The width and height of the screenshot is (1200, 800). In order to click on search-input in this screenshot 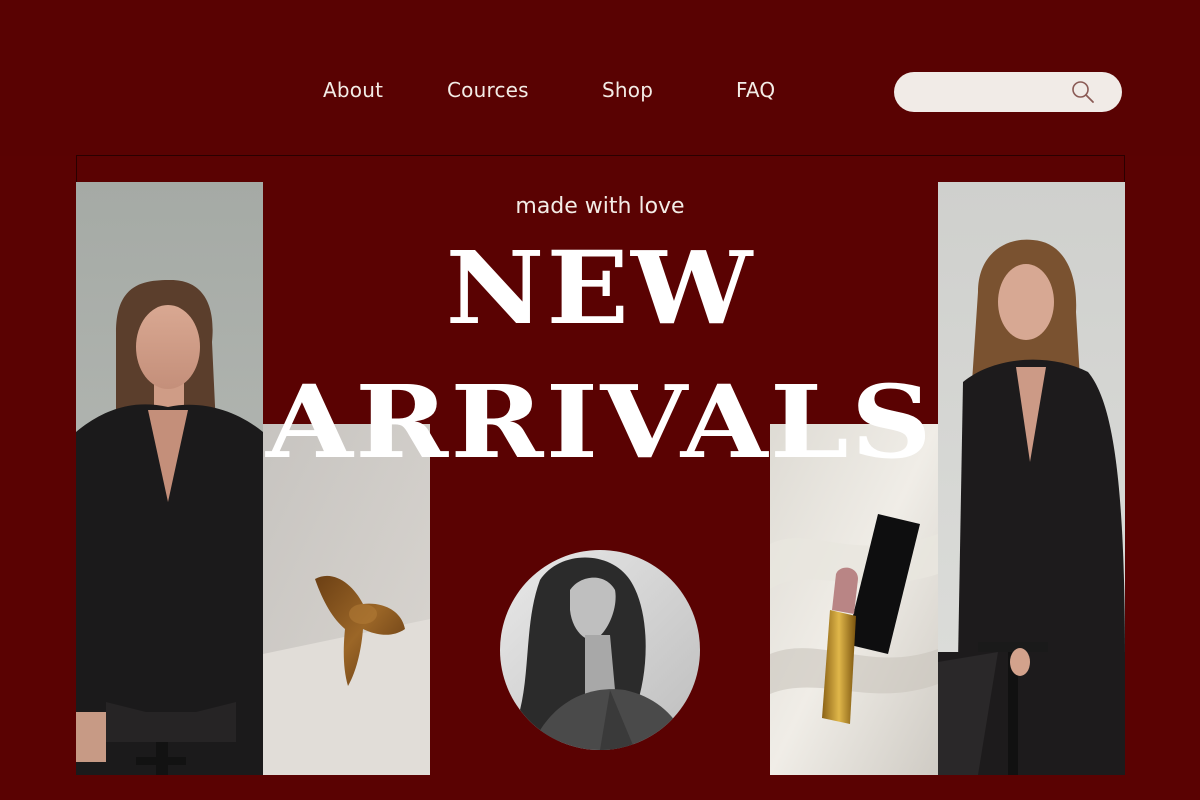, I will do `click(992, 92)`.